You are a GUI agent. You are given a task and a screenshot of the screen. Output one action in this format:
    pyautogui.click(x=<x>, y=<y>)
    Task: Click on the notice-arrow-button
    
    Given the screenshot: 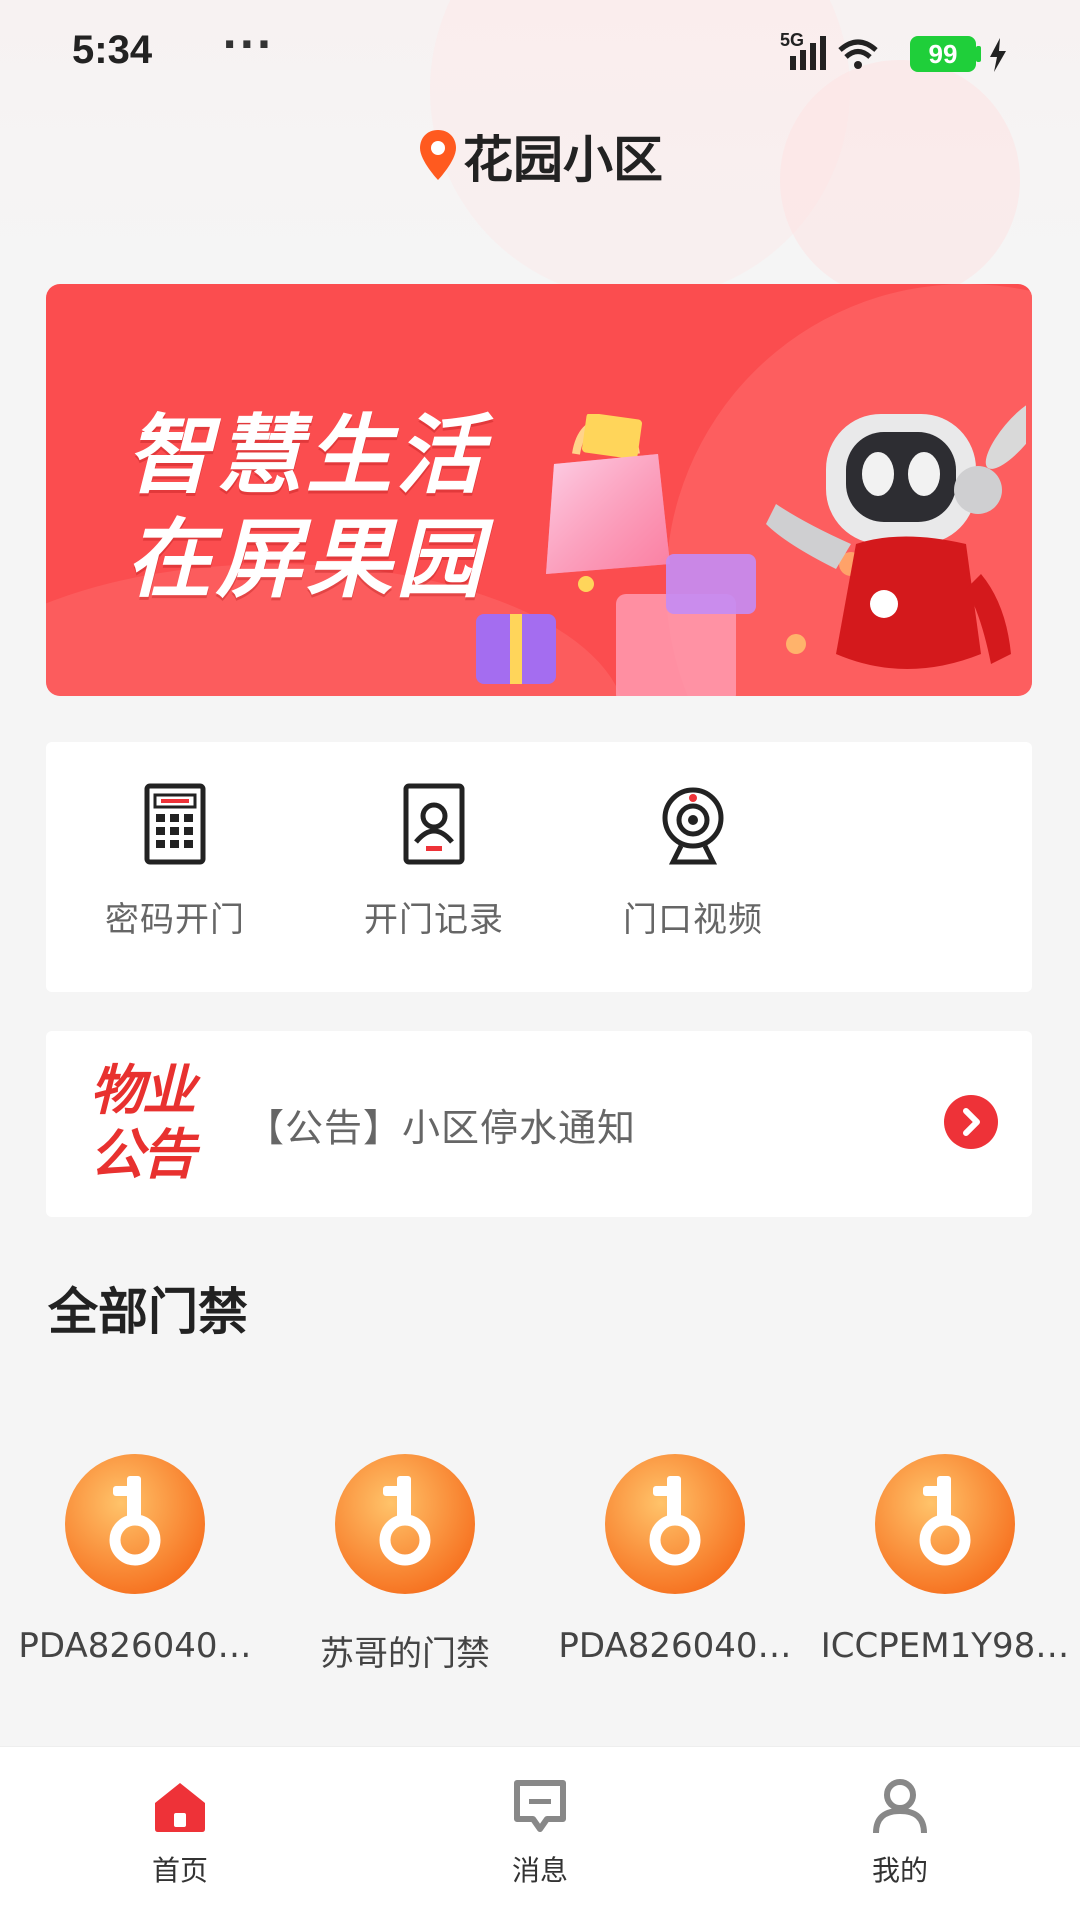 What is the action you would take?
    pyautogui.click(x=971, y=1122)
    